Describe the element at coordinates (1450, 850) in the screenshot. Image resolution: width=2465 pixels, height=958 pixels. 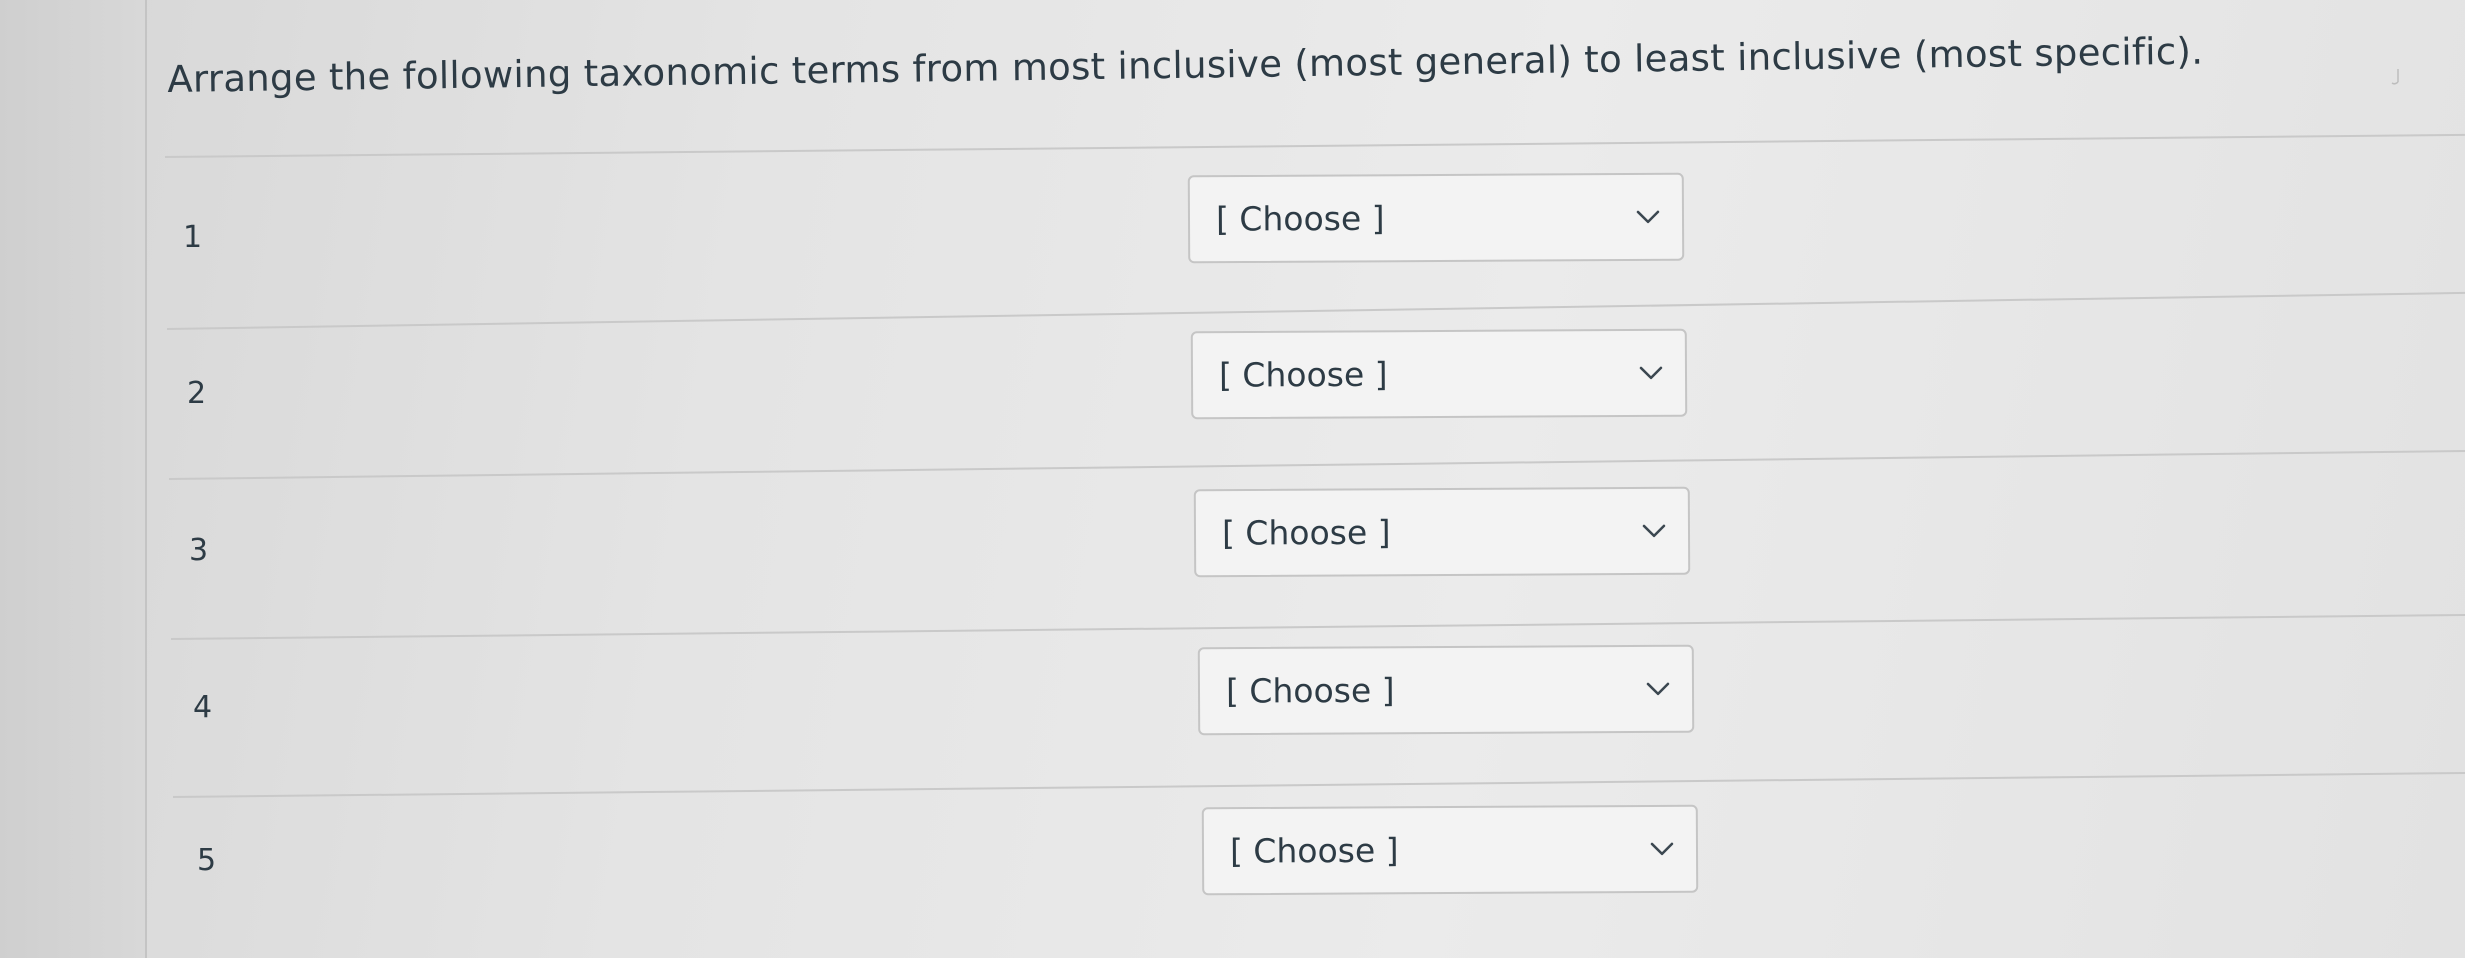
I see `choose-select-5: [ Choose ]` at that location.